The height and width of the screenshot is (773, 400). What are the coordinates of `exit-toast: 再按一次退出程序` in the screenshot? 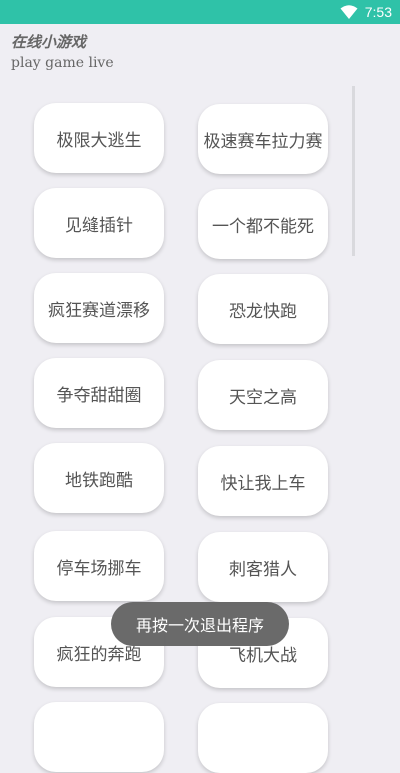 It's located at (200, 624).